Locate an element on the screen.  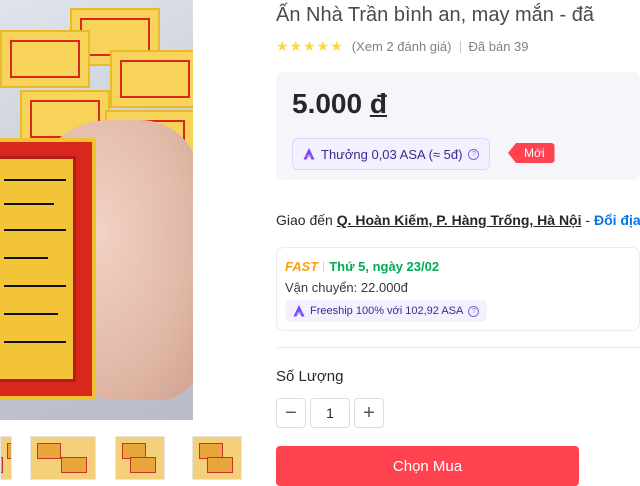
delivery-eta: Thứ 5, ngày 23/02 is located at coordinates (384, 266).